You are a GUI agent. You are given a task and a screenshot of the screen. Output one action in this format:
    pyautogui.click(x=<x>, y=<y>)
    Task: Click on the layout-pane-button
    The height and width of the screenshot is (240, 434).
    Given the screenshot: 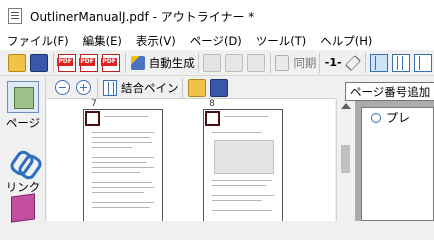 What is the action you would take?
    pyautogui.click(x=423, y=63)
    